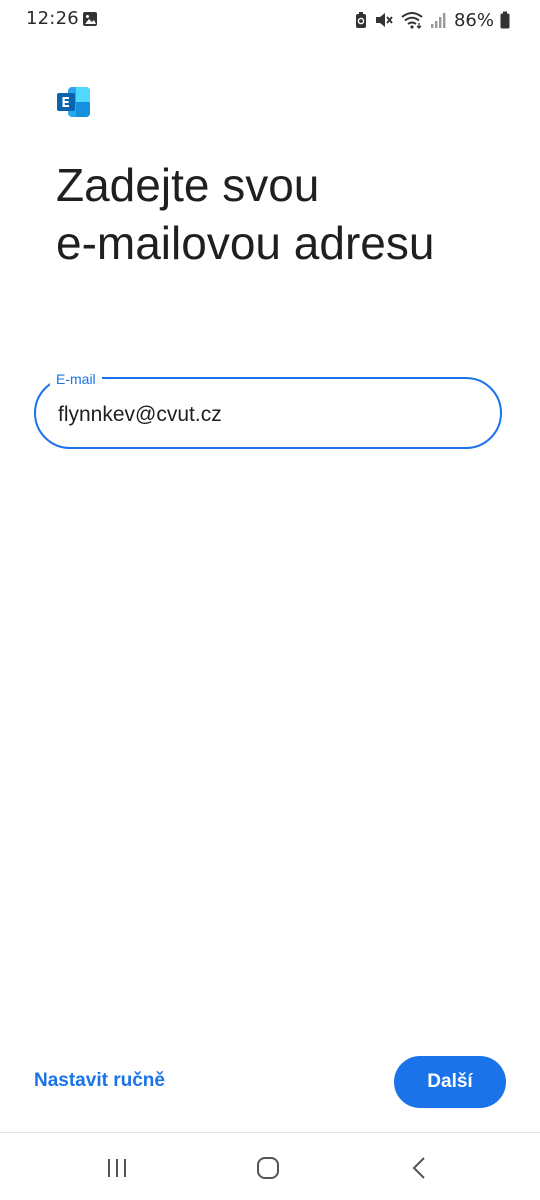  I want to click on wifi-icon, so click(412, 20).